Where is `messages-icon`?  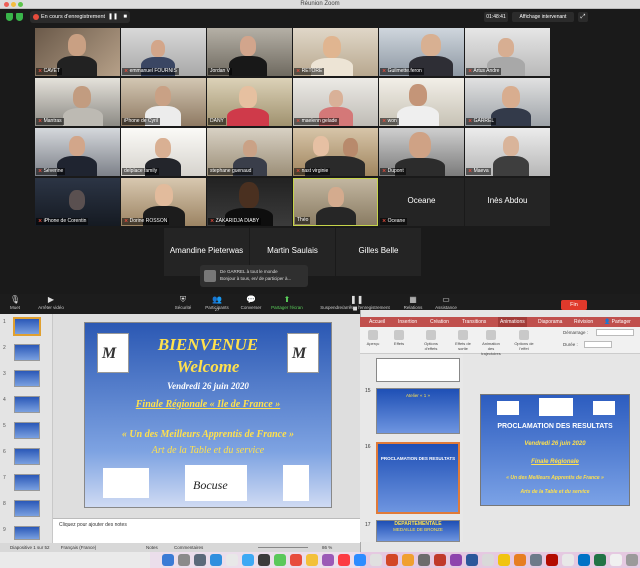
messages-icon is located at coordinates (280, 560).